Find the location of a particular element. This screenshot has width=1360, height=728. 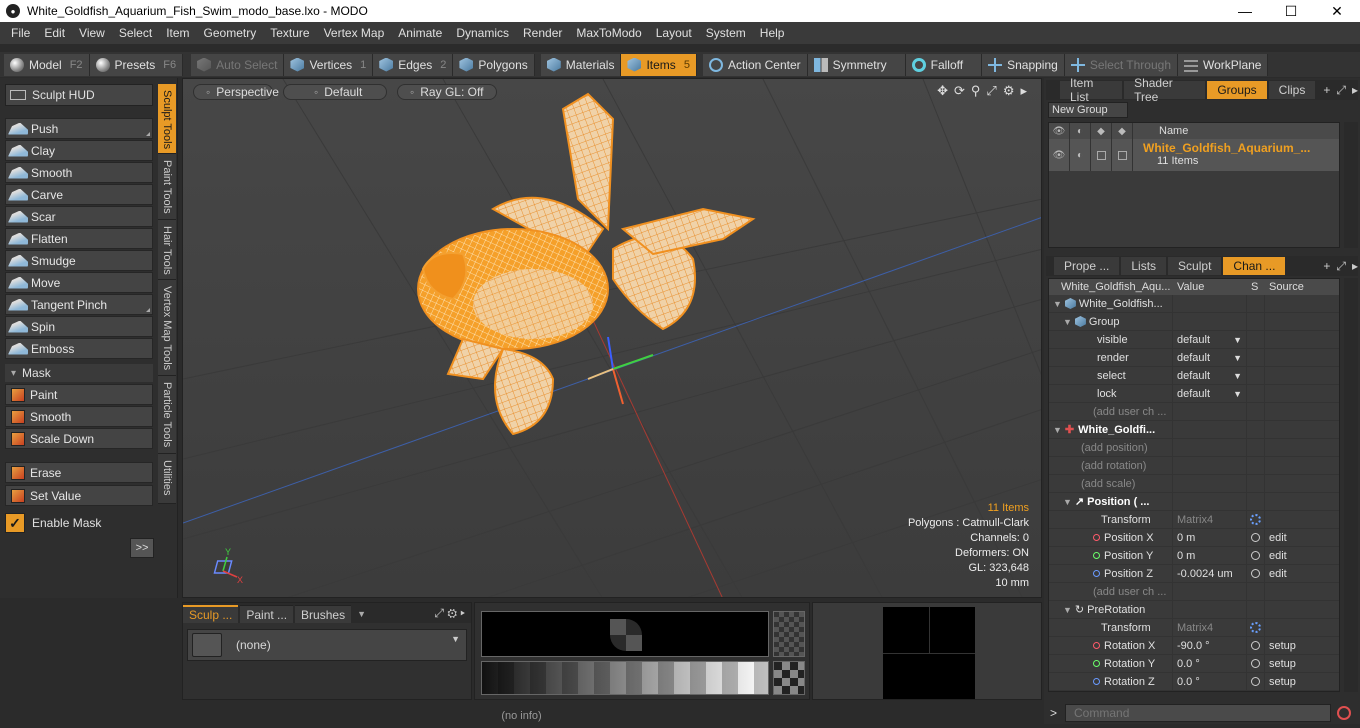

brush-preset-dropdown: (none) ▼ is located at coordinates (327, 645).